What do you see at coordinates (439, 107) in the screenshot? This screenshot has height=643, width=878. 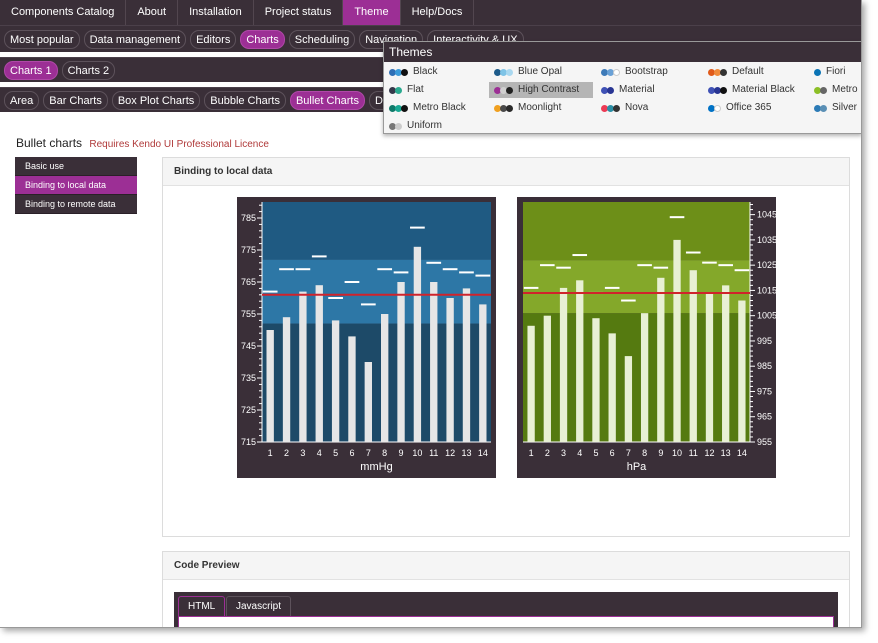 I see `theme-label: Metro Black` at bounding box center [439, 107].